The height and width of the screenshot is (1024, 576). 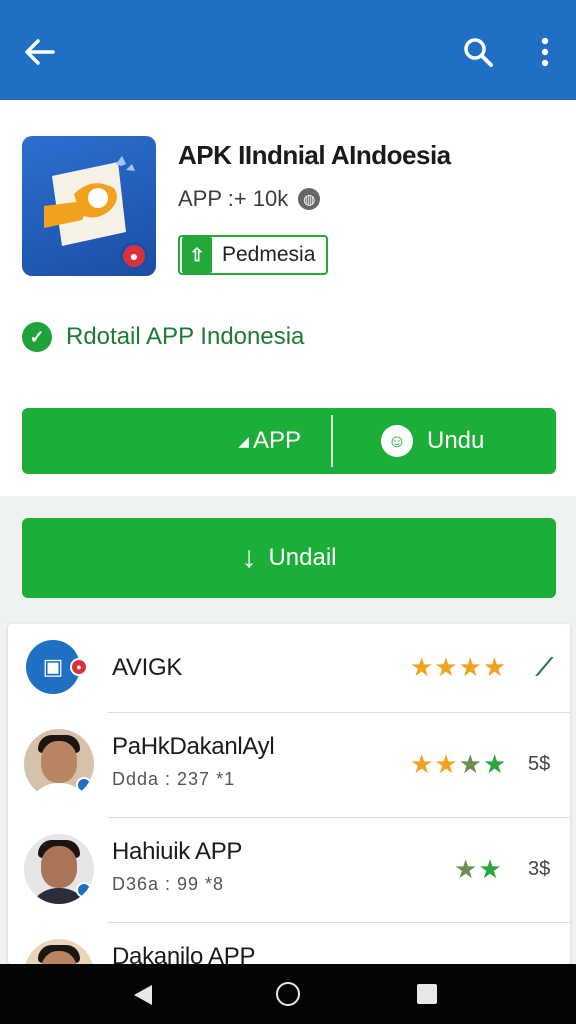 I want to click on download-button: ↓ Undail, so click(x=289, y=558).